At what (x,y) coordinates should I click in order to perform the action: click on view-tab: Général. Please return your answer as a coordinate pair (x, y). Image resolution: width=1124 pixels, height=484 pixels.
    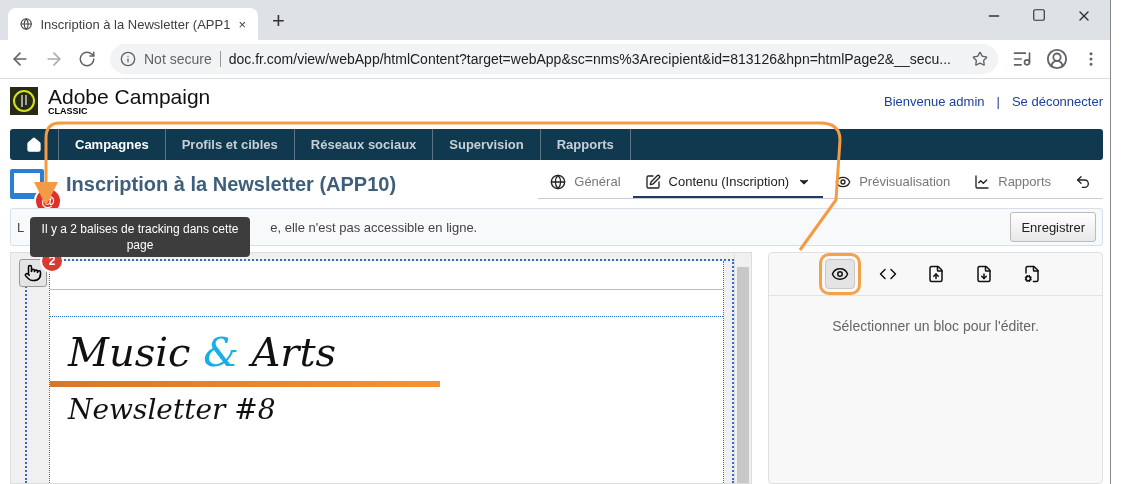
    Looking at the image, I should click on (585, 183).